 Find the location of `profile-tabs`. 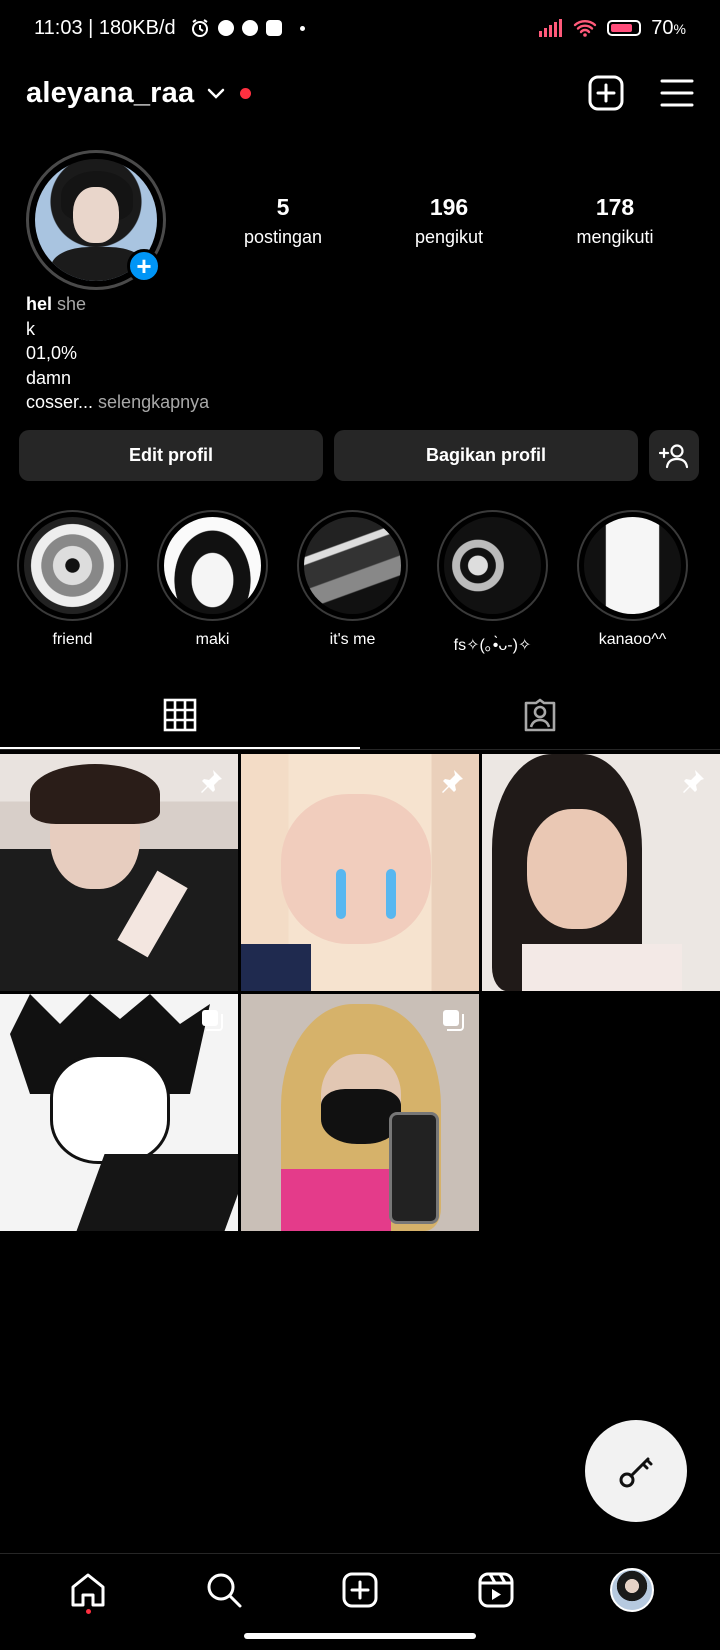

profile-tabs is located at coordinates (360, 715).